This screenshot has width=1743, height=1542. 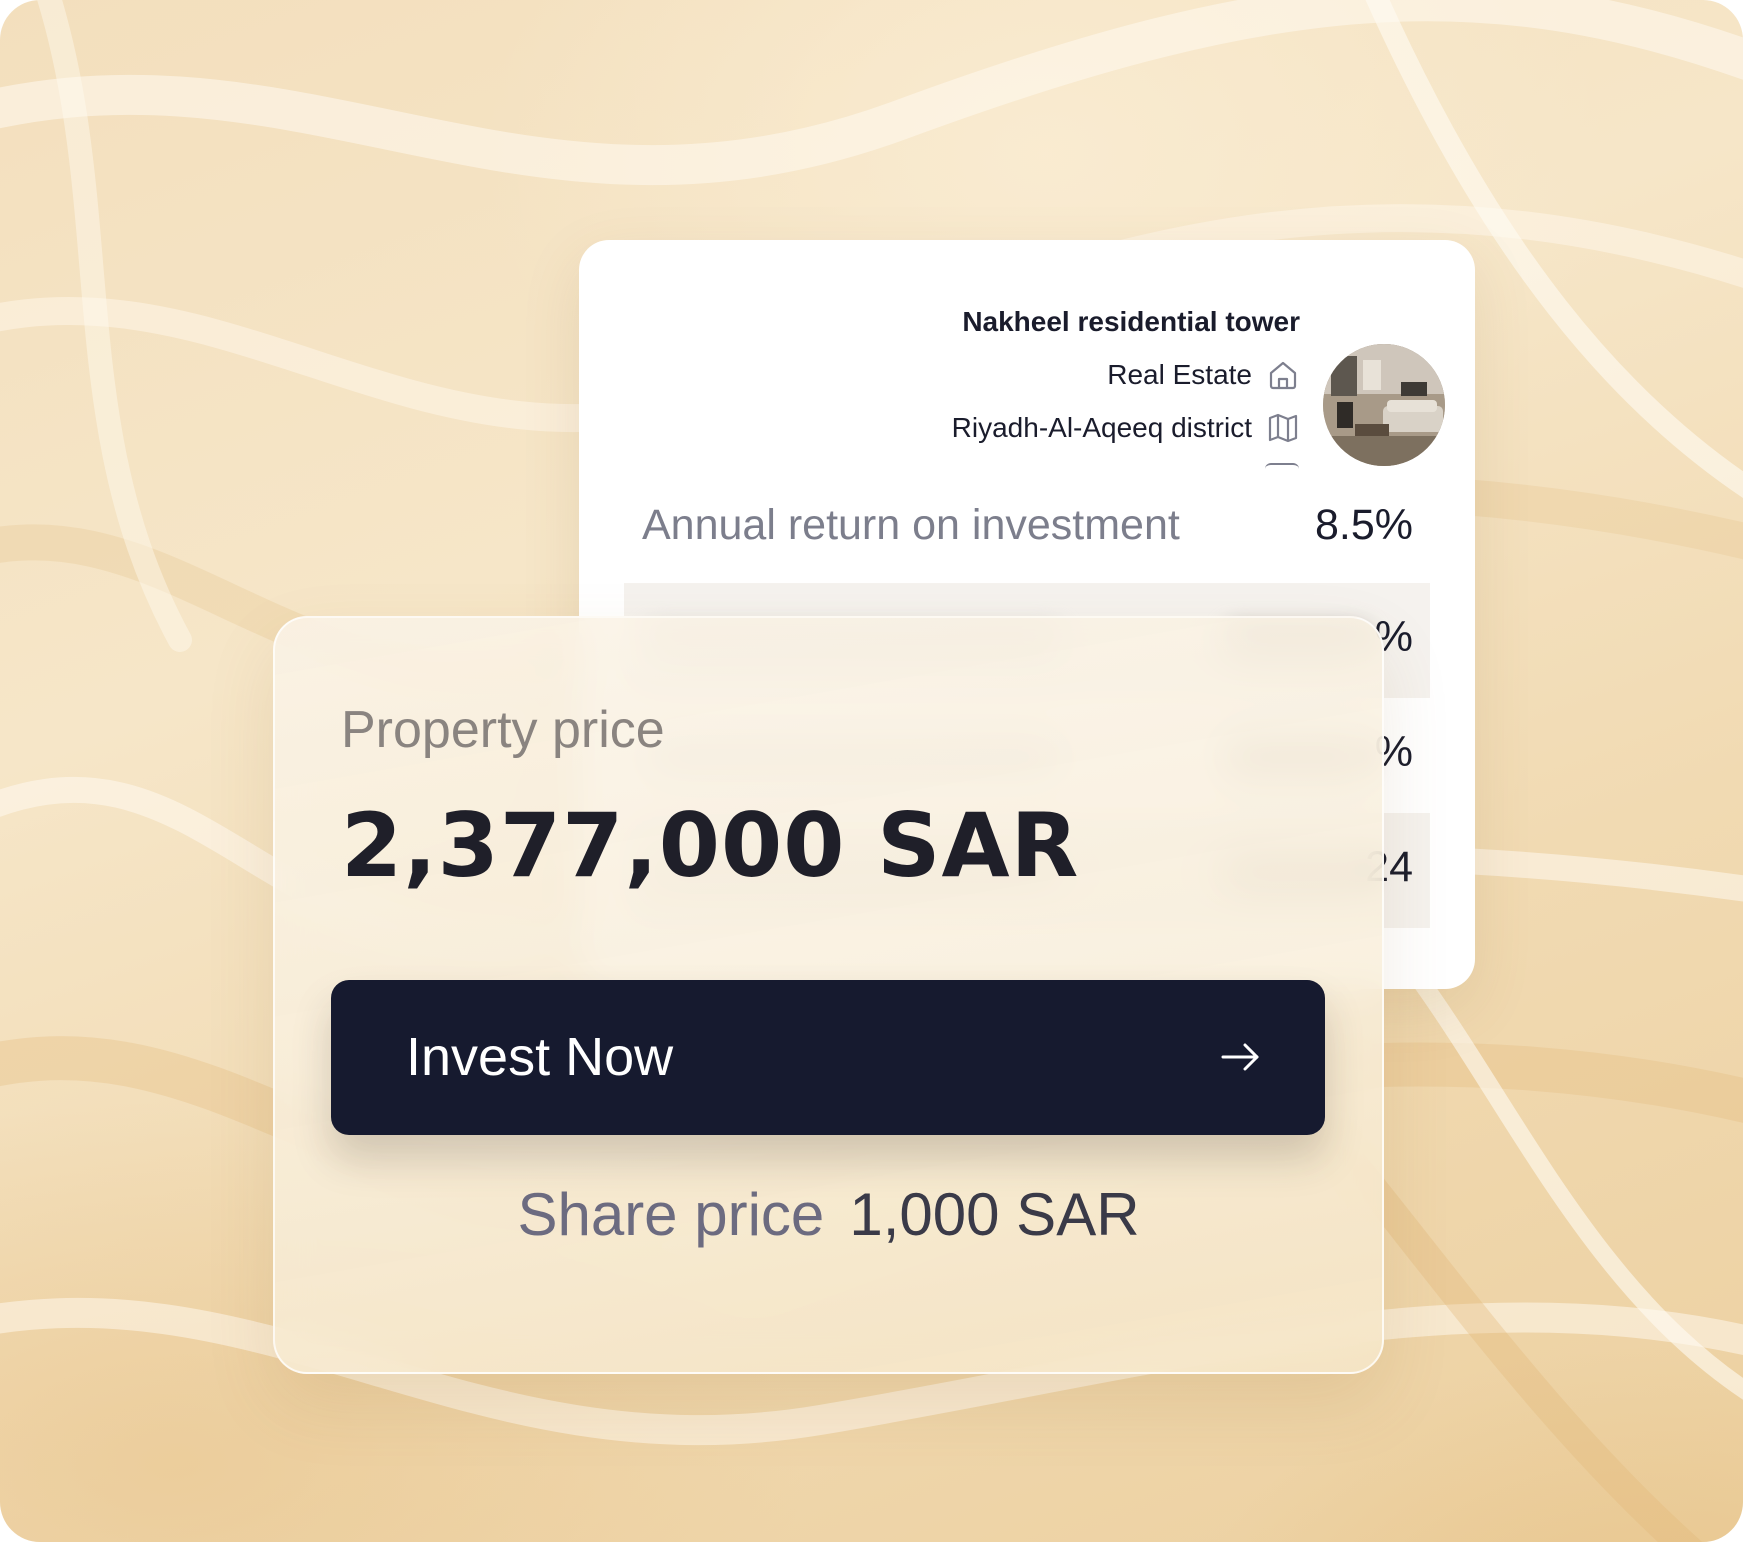 What do you see at coordinates (828, 1214) in the screenshot?
I see `share-price-row: Share price 1,000 SAR` at bounding box center [828, 1214].